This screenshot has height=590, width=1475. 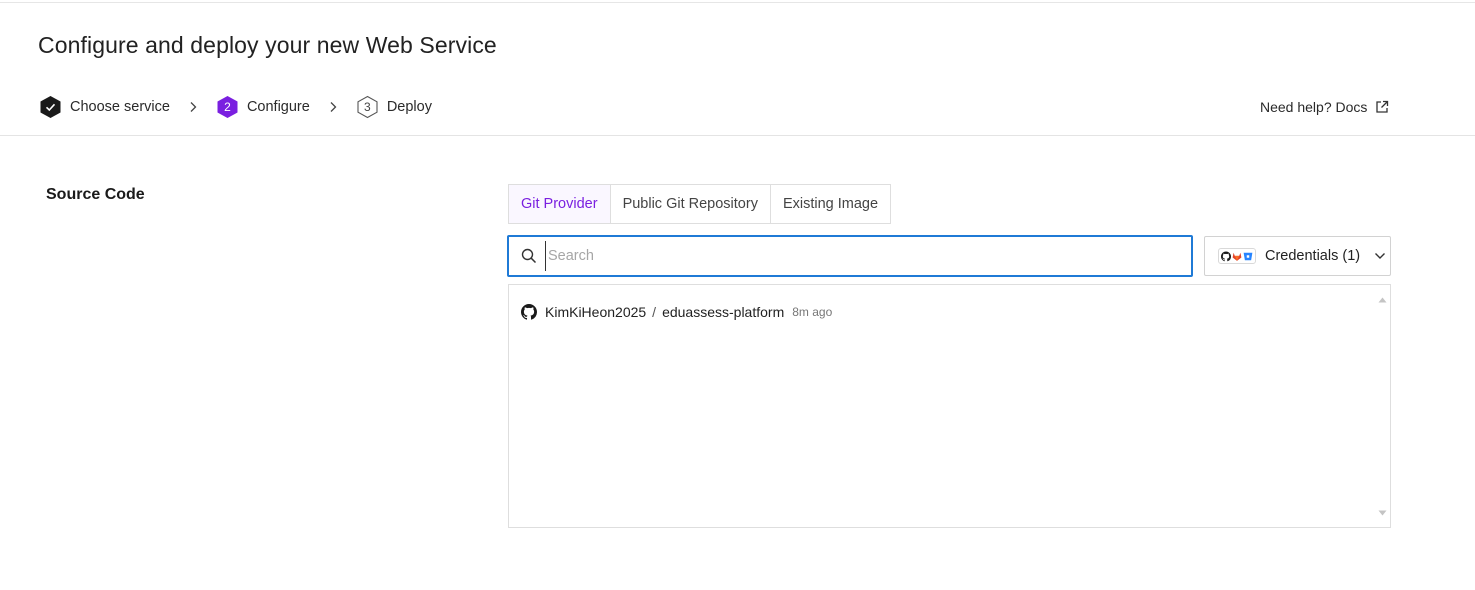 I want to click on scroll-up-arrow-icon, so click(x=1382, y=299).